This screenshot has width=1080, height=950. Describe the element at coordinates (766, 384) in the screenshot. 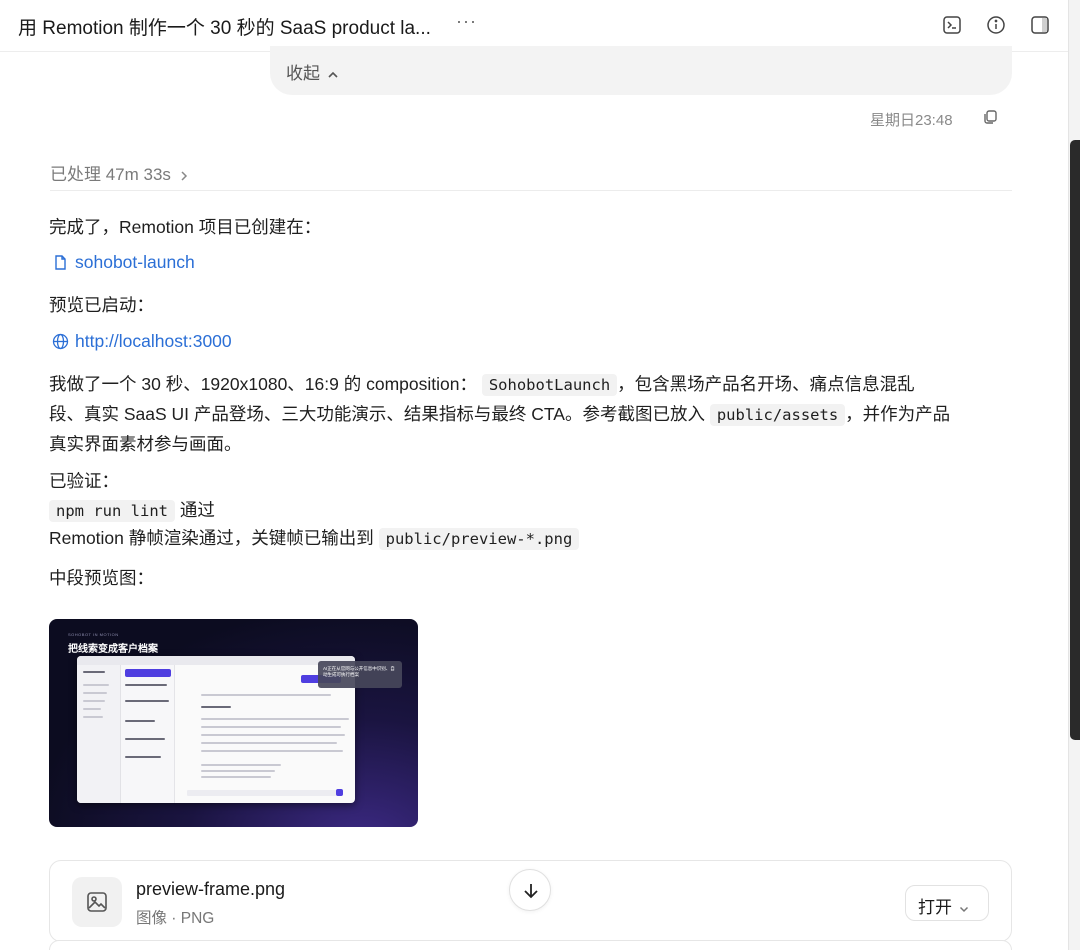

I see `paragraph-text: ，包含黑场产品名开场、痛点信息混乱` at that location.